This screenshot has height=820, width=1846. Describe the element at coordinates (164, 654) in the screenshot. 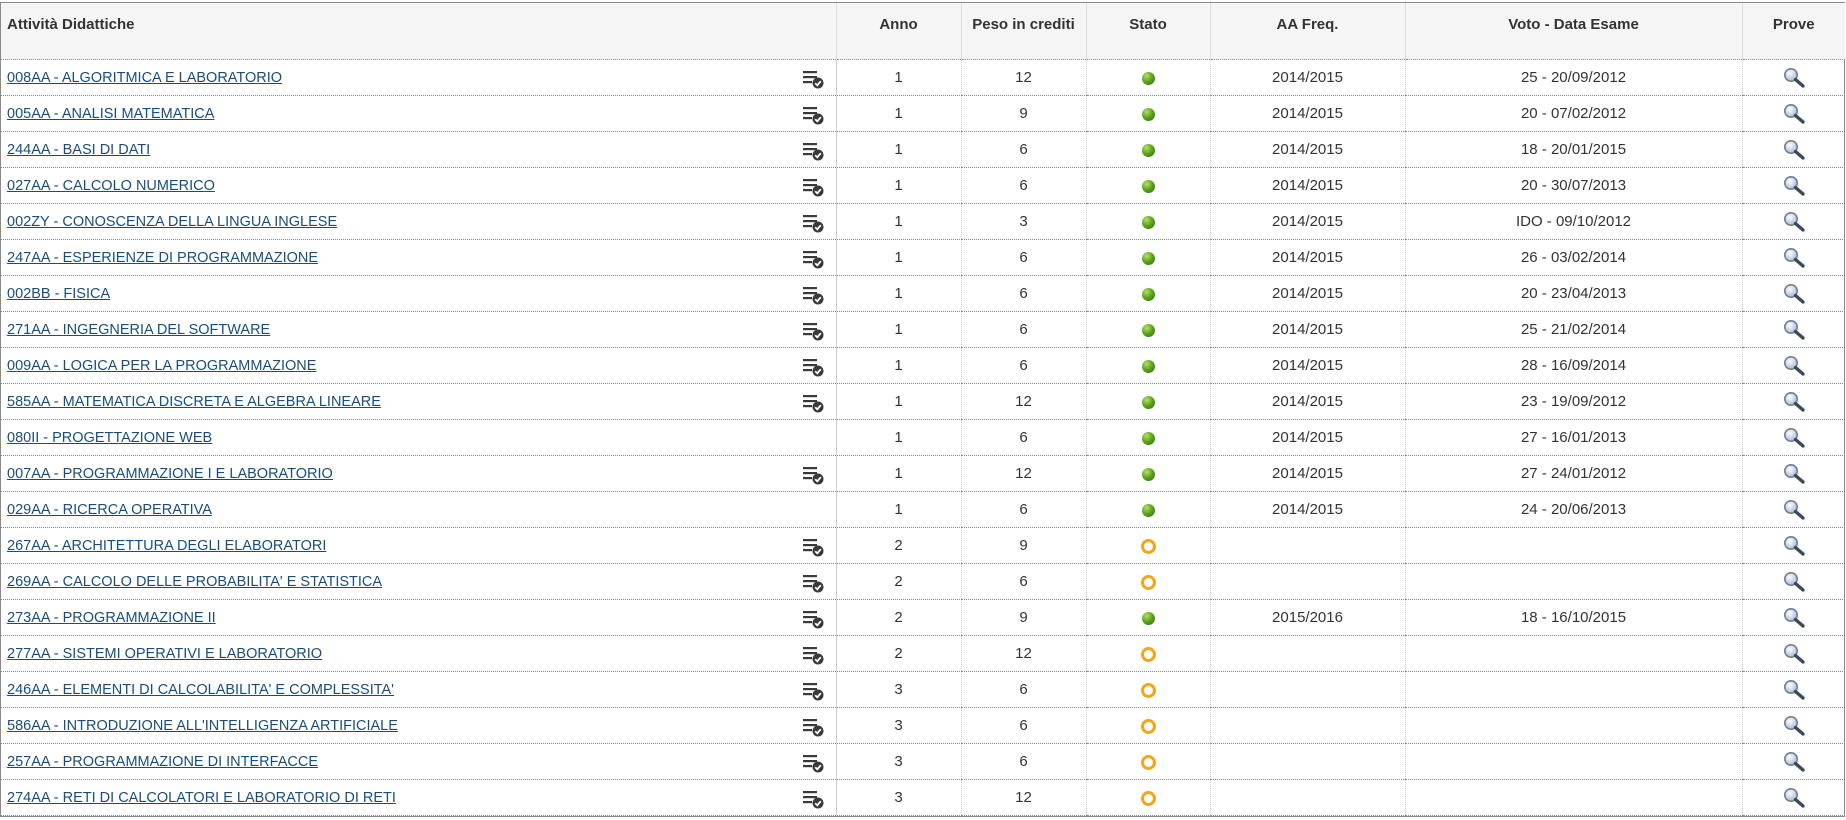

I see `activity-link: 277AA - SISTEMI OPERATIVI E LABORATORIO` at that location.